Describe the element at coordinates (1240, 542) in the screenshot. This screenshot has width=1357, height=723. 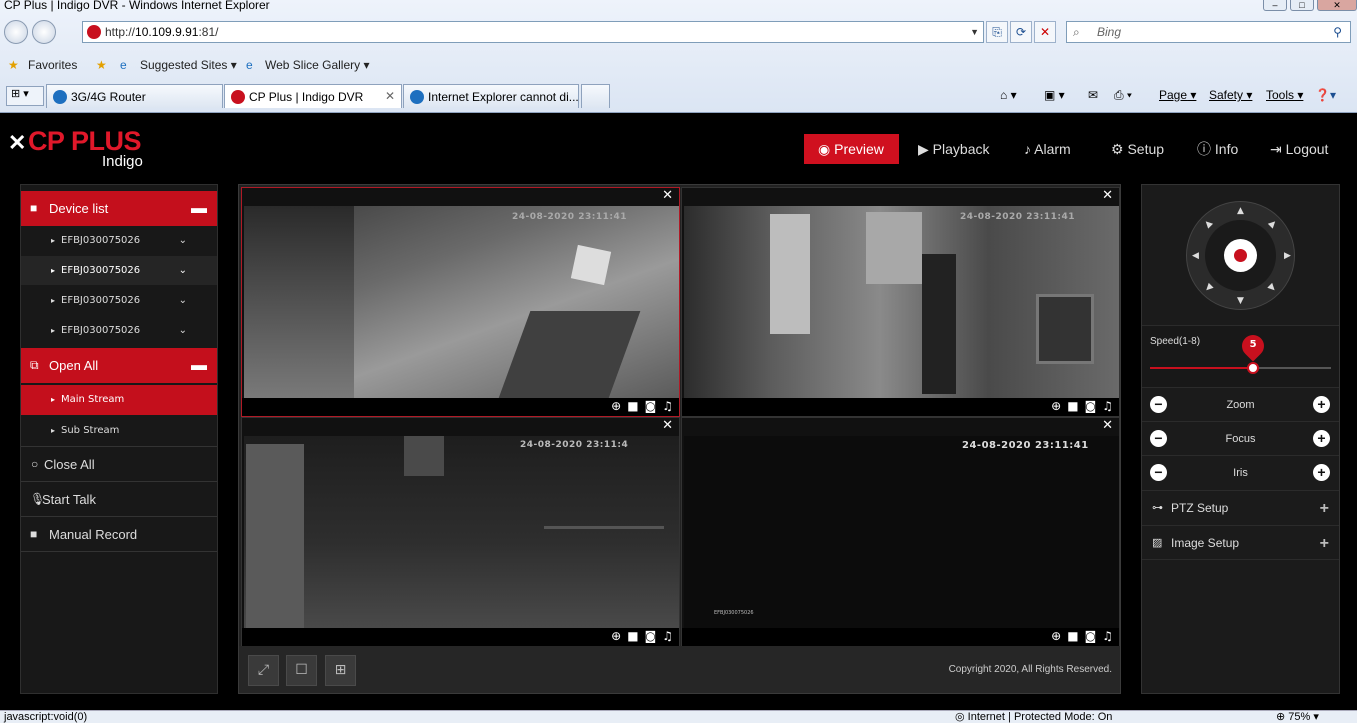
I see `image-setup-header: ▨ Image Setup +` at that location.